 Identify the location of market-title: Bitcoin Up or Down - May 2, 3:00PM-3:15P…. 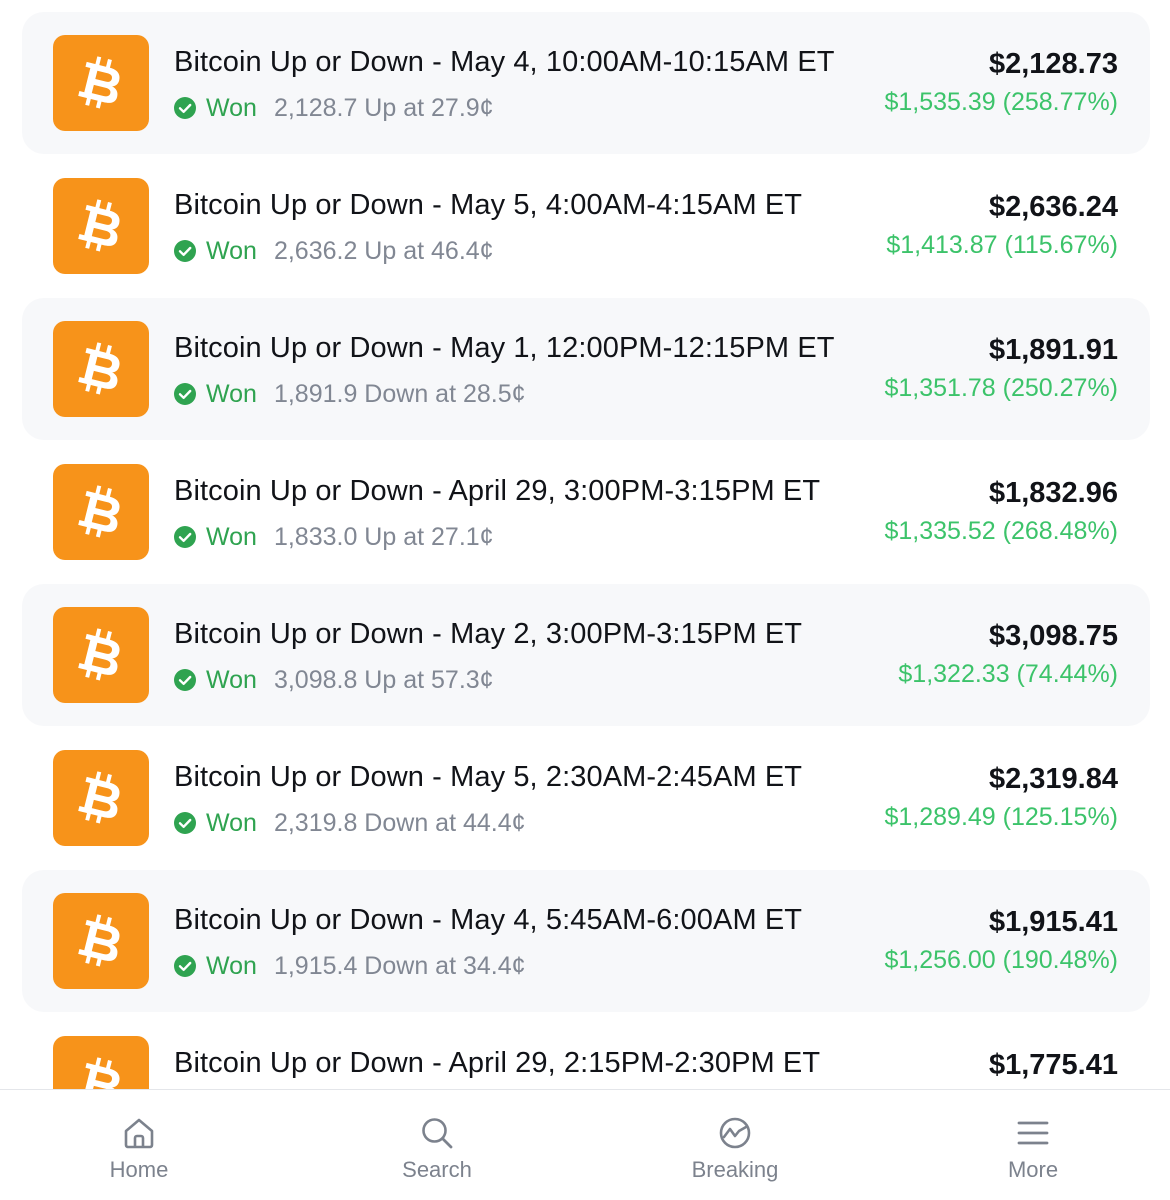
(488, 634).